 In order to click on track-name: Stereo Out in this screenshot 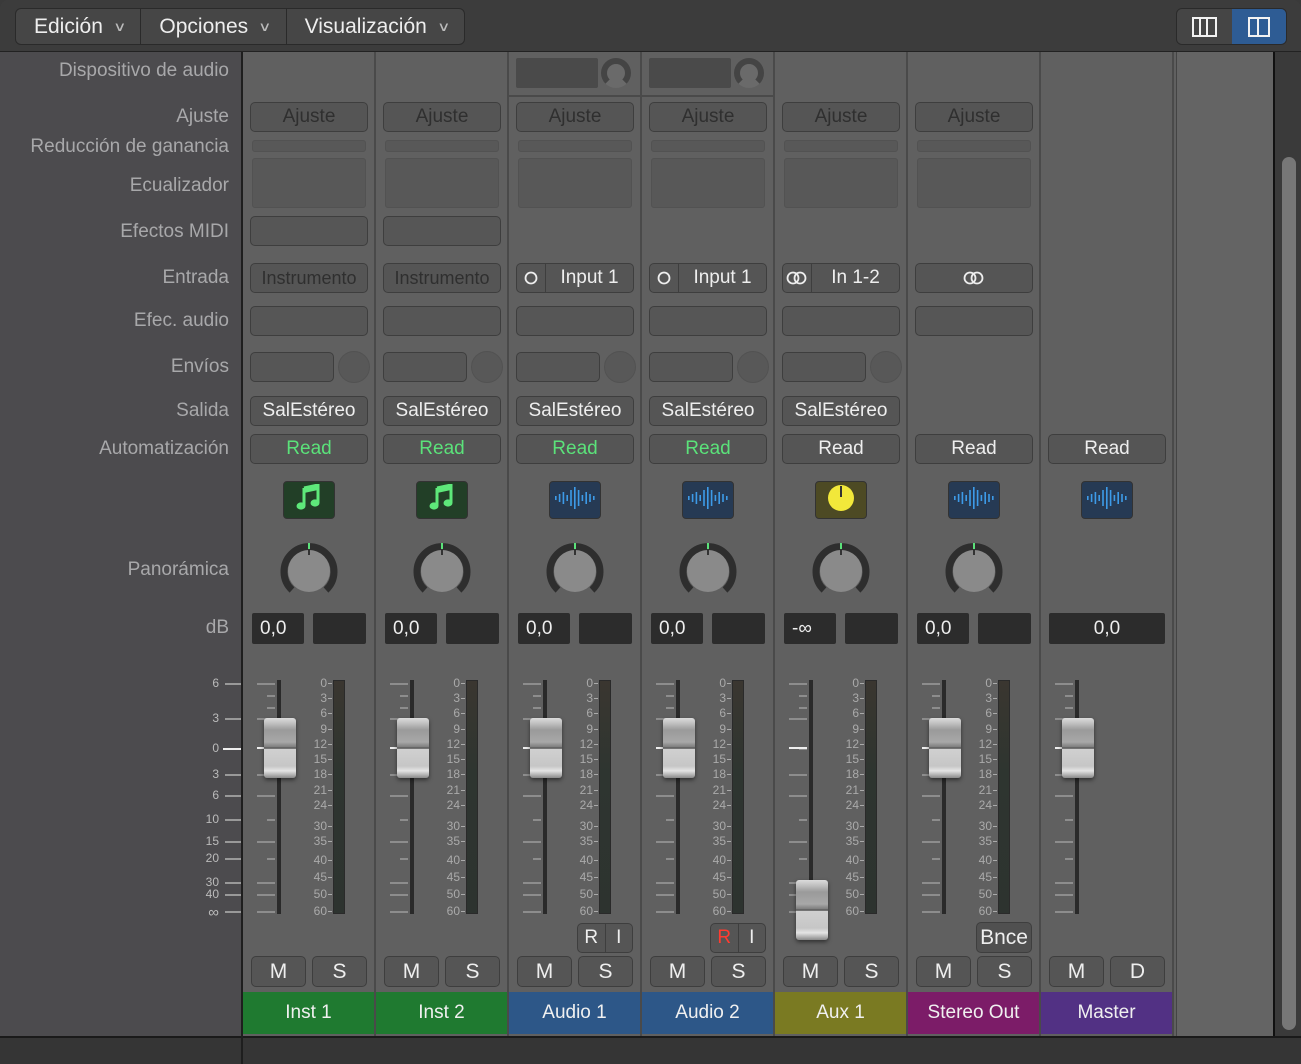, I will do `click(973, 1013)`.